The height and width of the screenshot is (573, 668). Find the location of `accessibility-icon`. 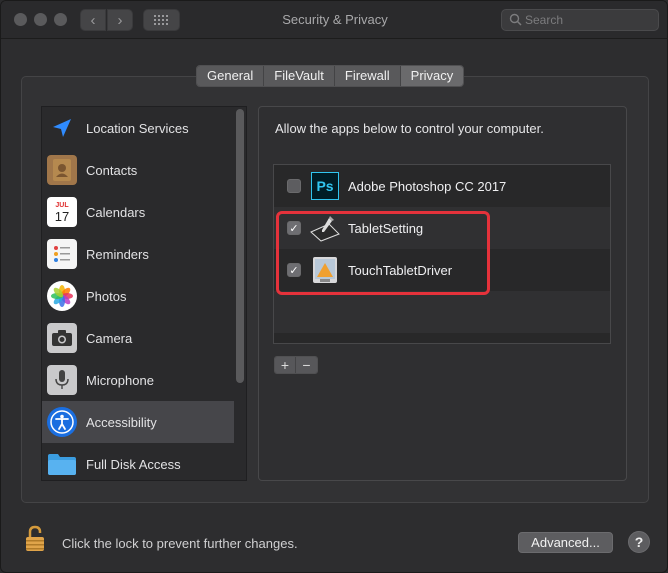

accessibility-icon is located at coordinates (62, 422).